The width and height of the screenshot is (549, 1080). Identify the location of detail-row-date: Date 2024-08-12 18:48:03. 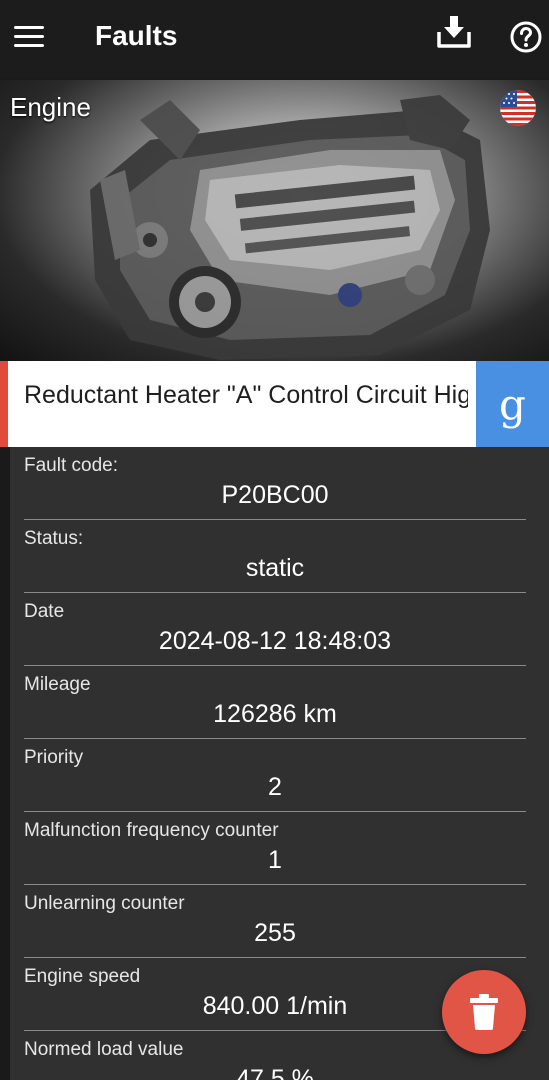
(279, 629).